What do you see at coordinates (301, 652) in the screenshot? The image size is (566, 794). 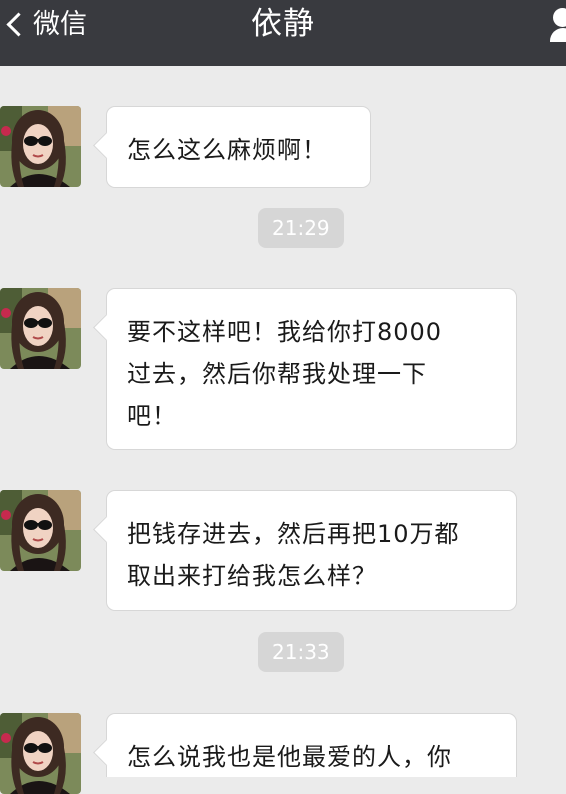 I see `timestamp: 21:33` at bounding box center [301, 652].